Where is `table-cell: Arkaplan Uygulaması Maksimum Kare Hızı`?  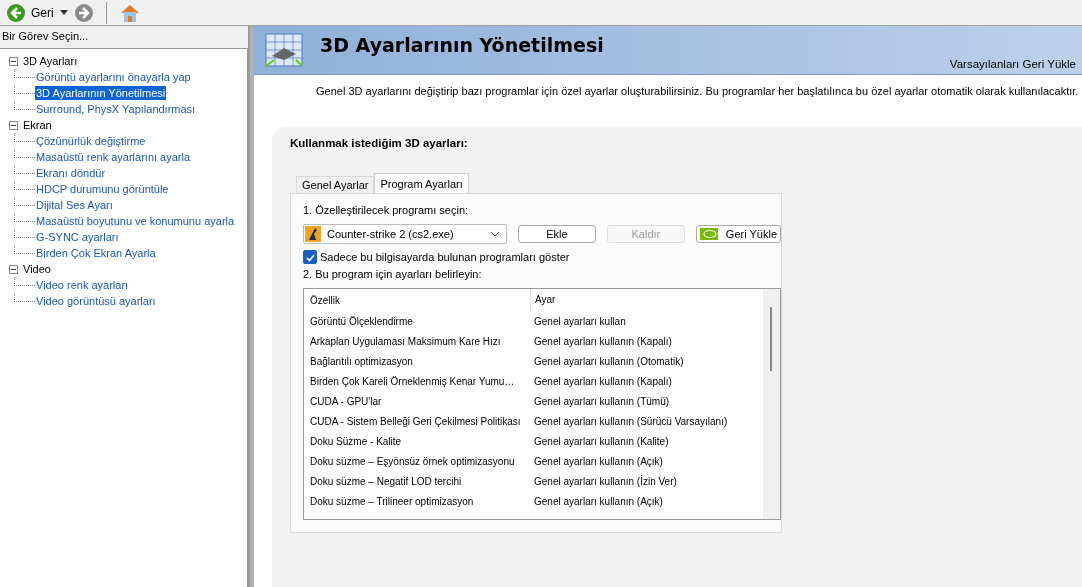
table-cell: Arkaplan Uygulaması Maksimum Kare Hızı is located at coordinates (417, 341).